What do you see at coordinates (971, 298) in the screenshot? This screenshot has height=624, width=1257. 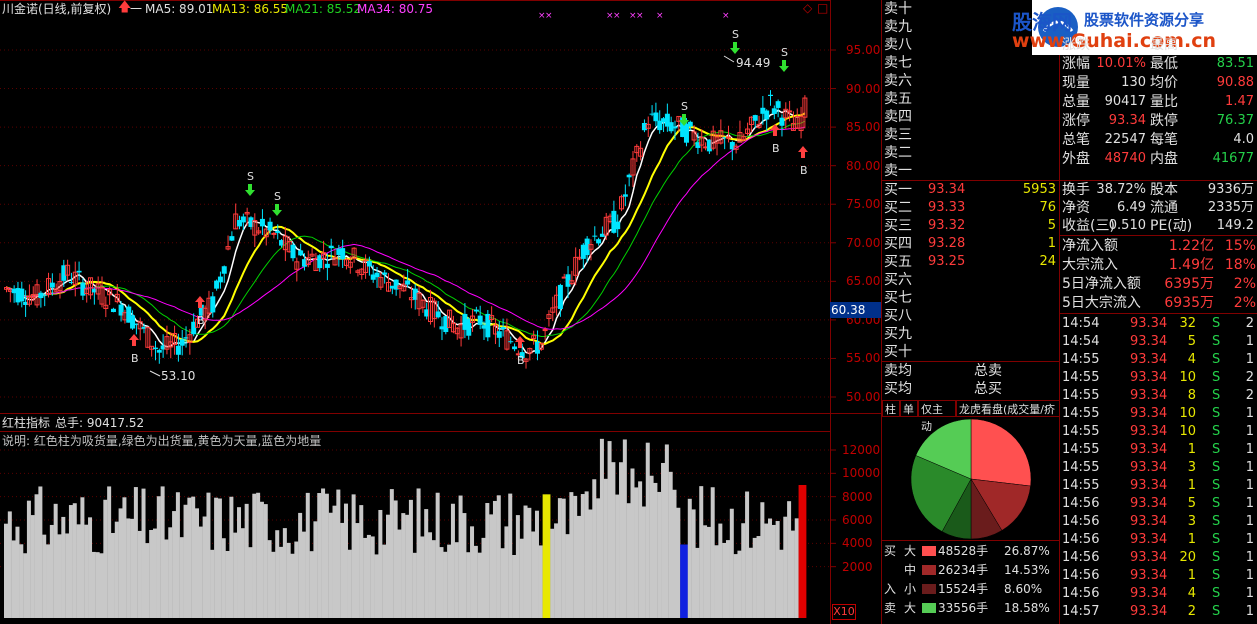 I see `buy-level-row: 买七` at bounding box center [971, 298].